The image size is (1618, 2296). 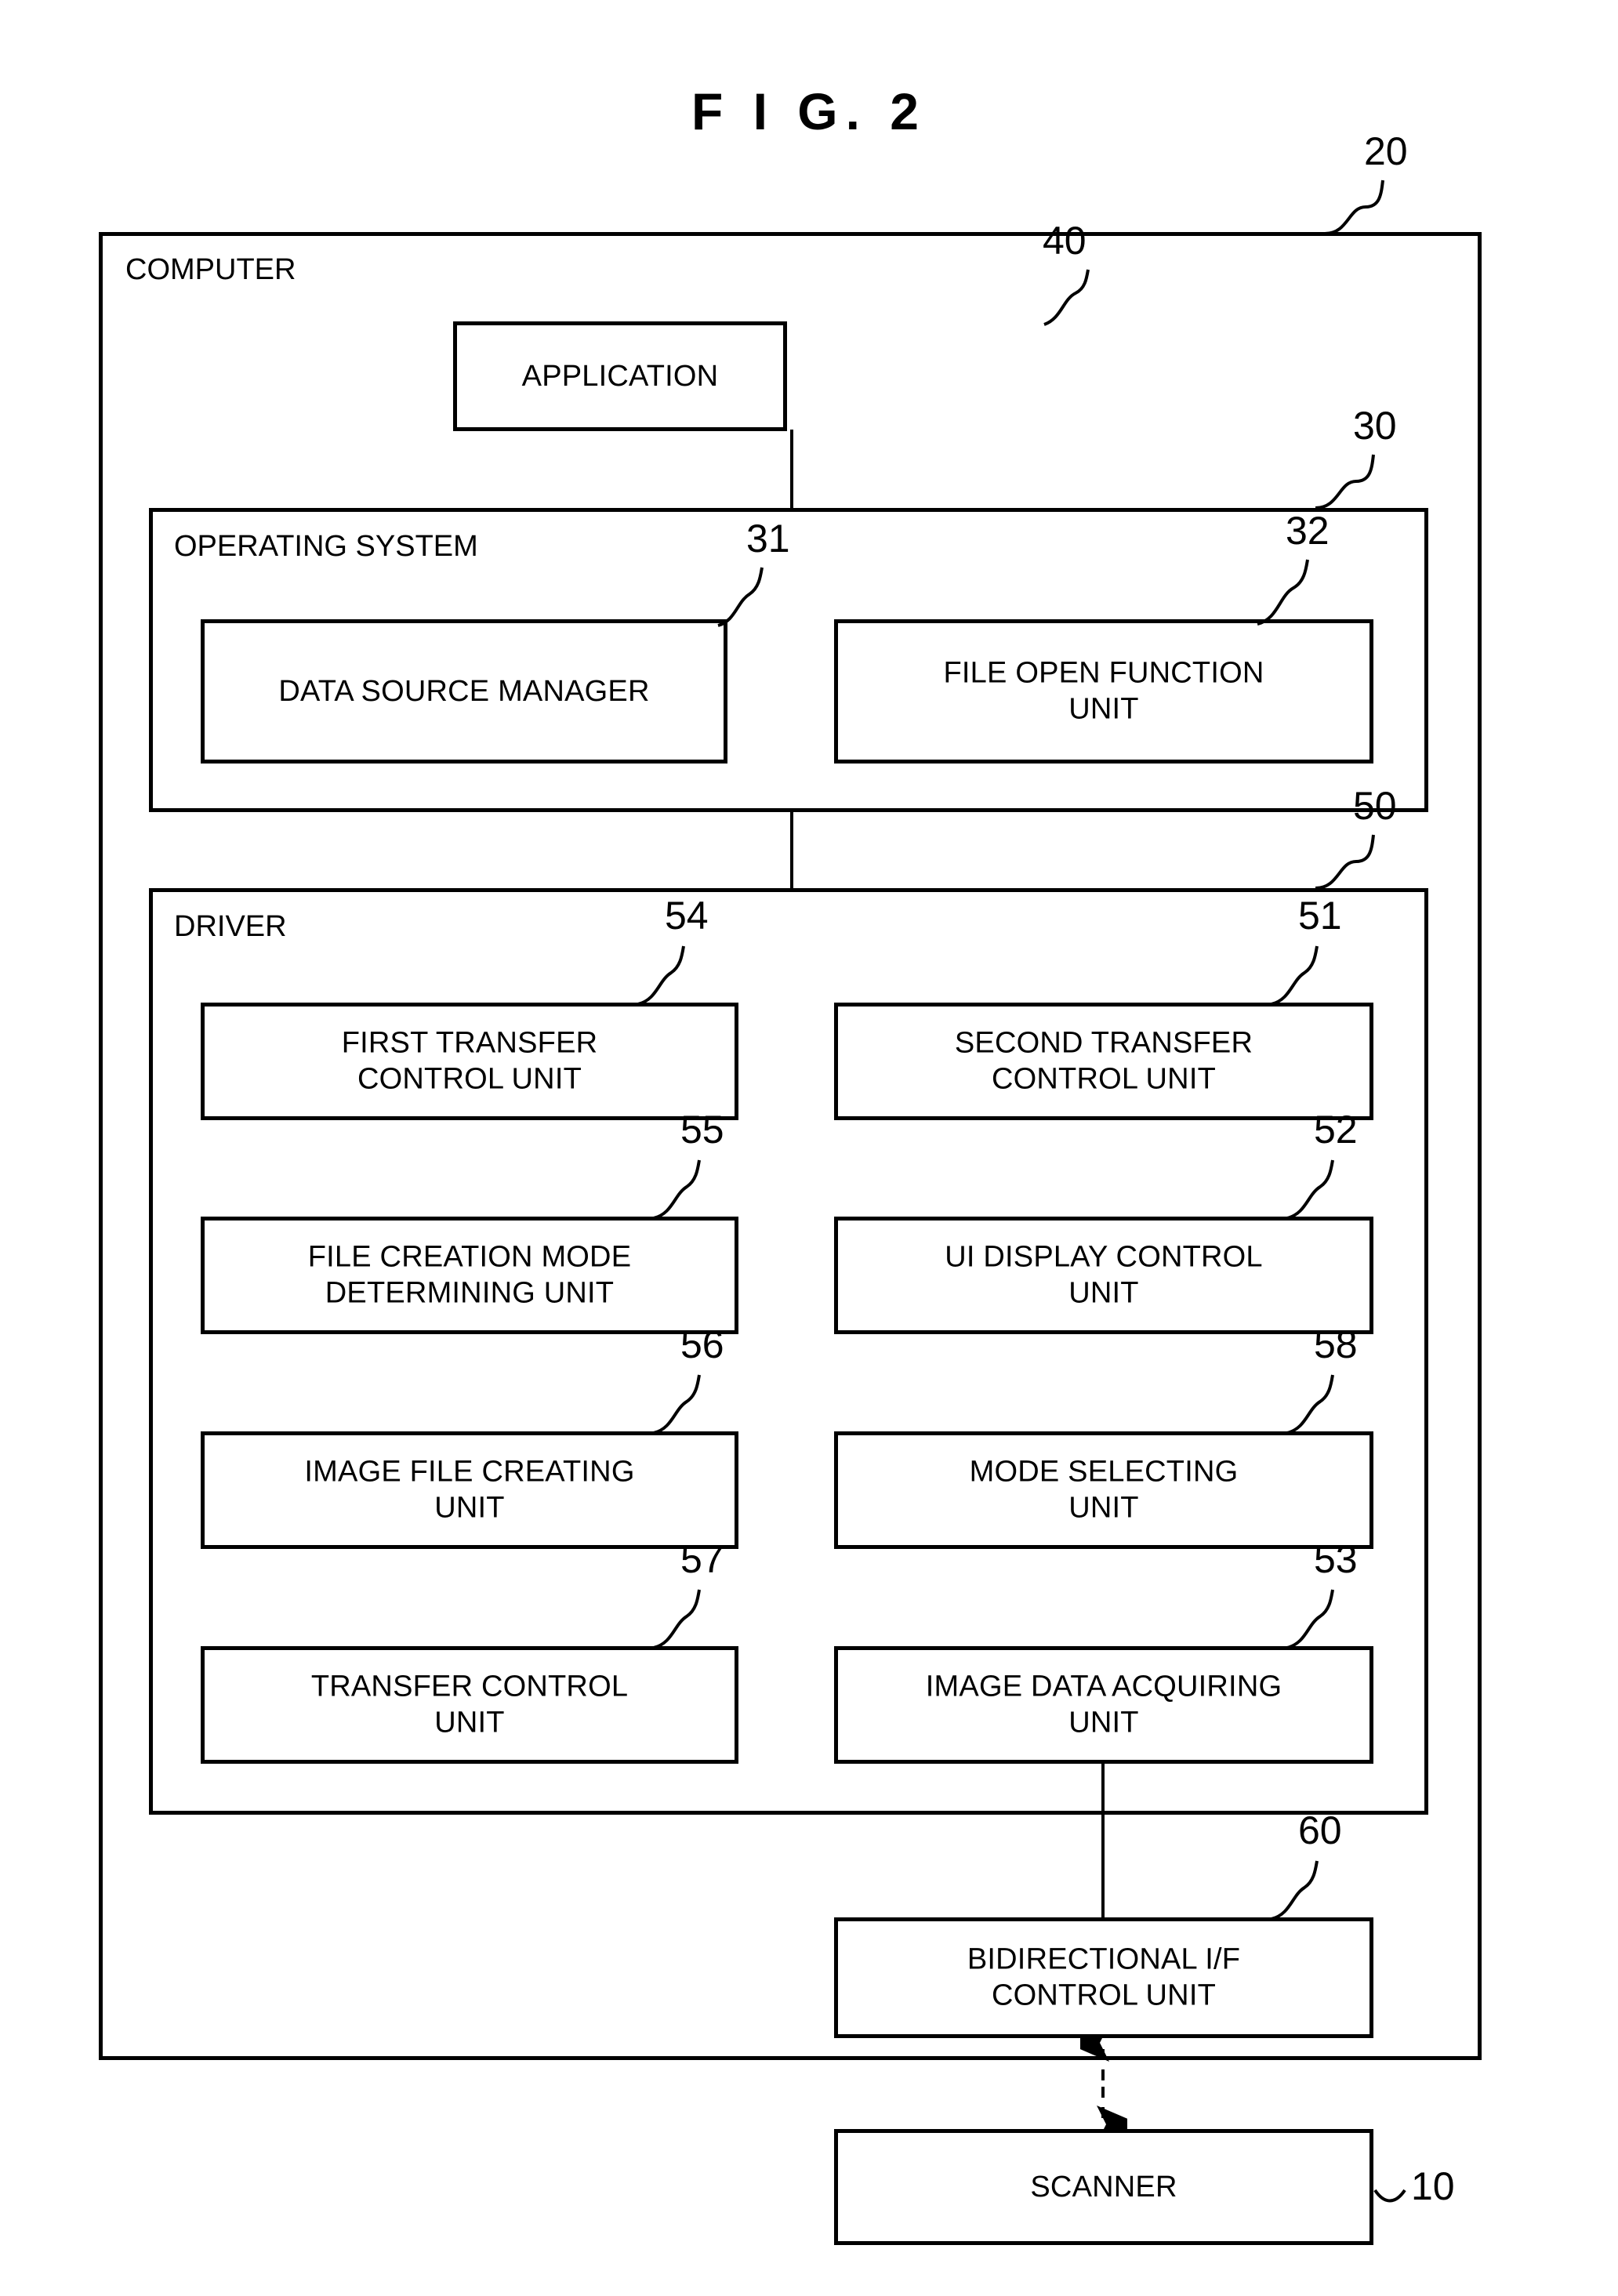 I want to click on mode-selecting-unit-label: MODE SELECTING UNIT, so click(x=1104, y=1490).